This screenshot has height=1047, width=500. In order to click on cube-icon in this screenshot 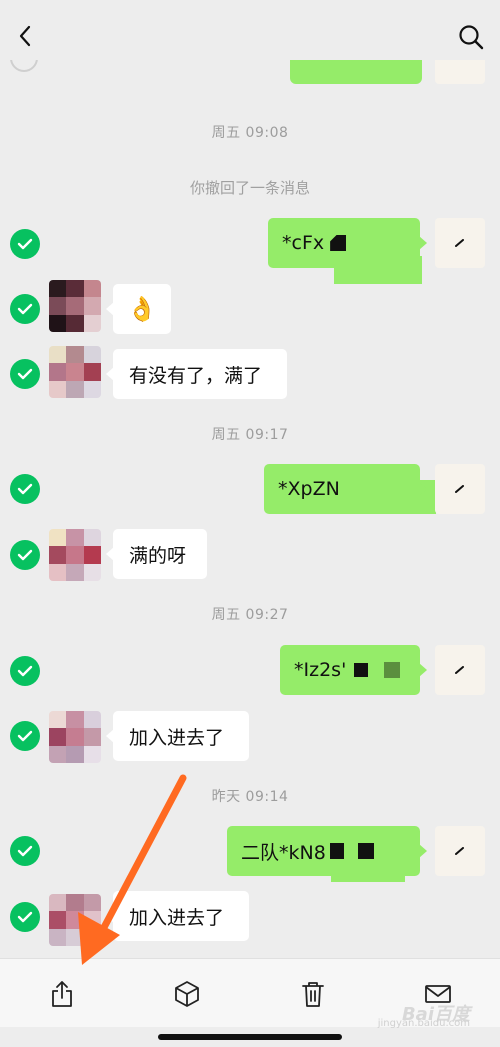, I will do `click(187, 994)`.